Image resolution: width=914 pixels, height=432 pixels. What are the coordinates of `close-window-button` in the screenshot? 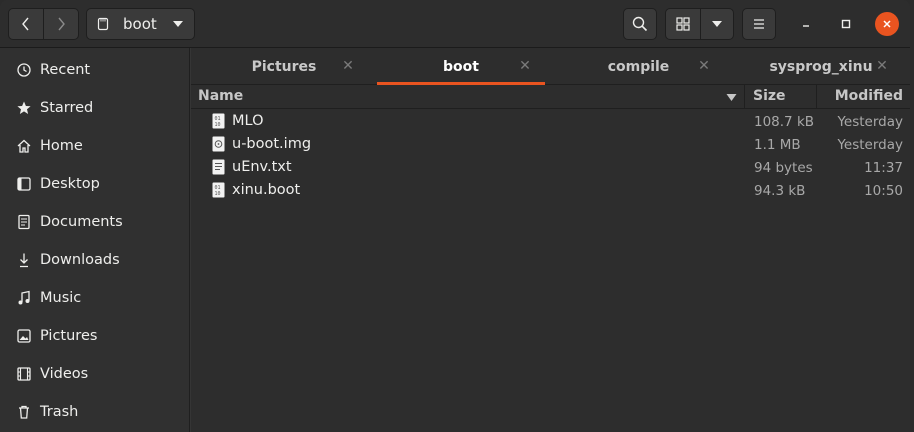 It's located at (887, 24).